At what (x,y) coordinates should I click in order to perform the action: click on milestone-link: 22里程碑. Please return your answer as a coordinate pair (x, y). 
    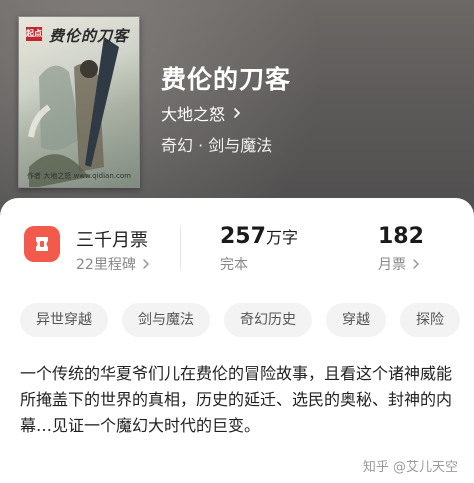
    Looking at the image, I should click on (114, 264).